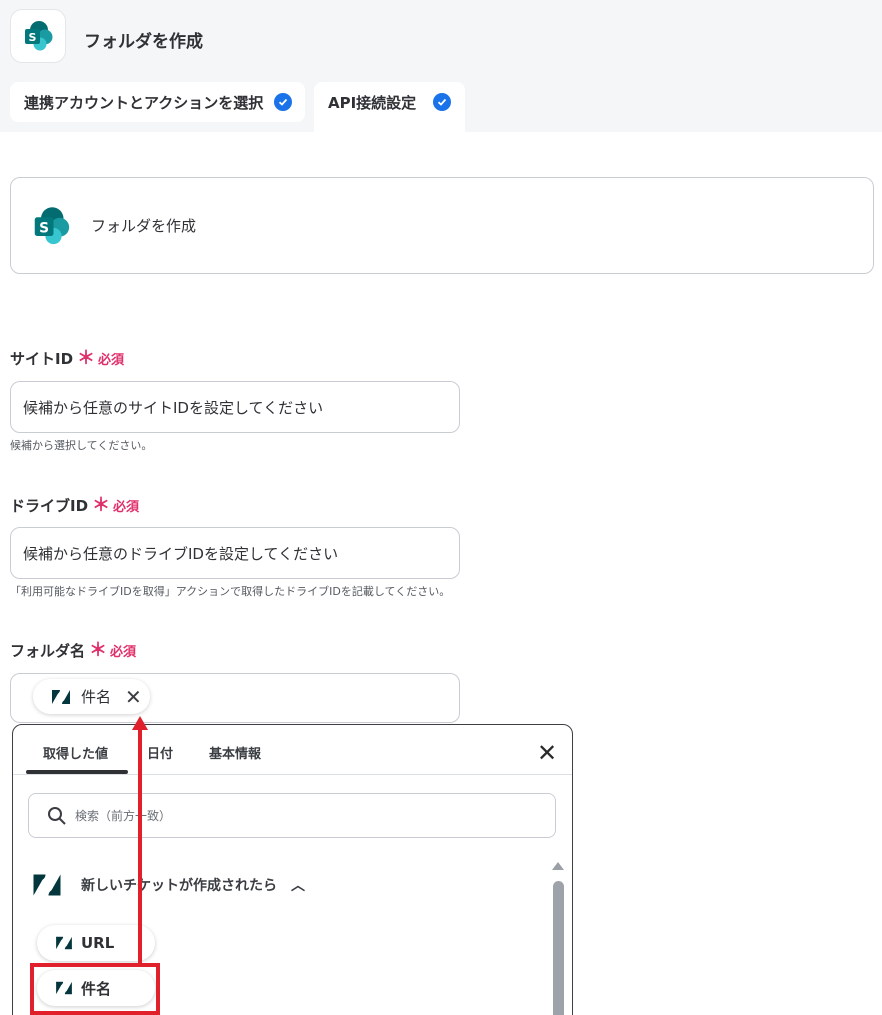 This screenshot has width=882, height=1015. I want to click on value-item-label: URL, so click(98, 943).